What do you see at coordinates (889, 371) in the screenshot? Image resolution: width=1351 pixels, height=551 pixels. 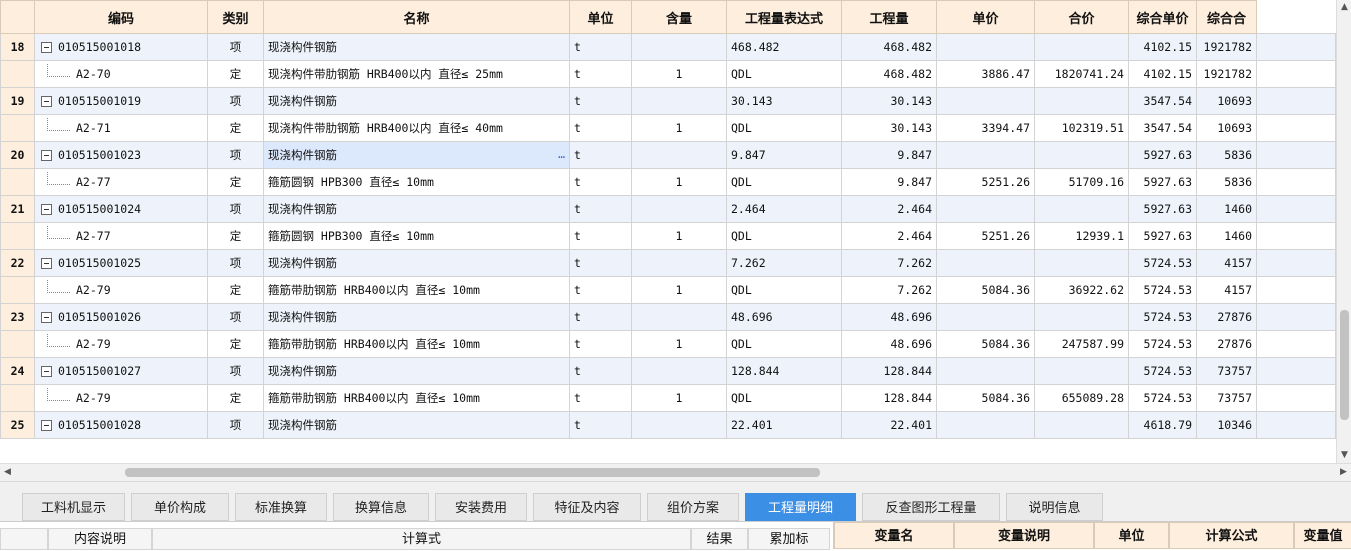 I see `cell-quantity: 128.844` at bounding box center [889, 371].